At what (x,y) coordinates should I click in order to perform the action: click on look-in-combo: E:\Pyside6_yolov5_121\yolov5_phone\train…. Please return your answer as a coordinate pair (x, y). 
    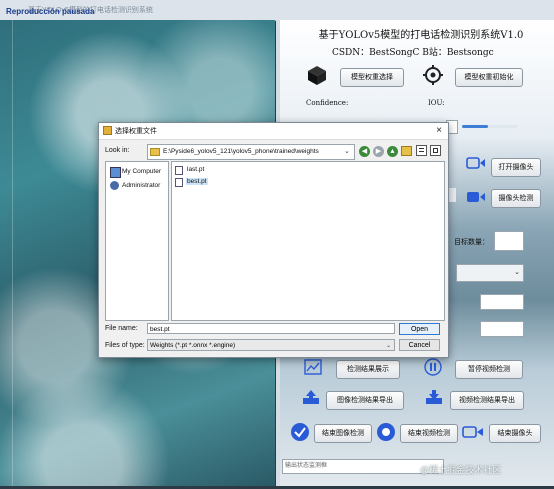
    Looking at the image, I should click on (251, 152).